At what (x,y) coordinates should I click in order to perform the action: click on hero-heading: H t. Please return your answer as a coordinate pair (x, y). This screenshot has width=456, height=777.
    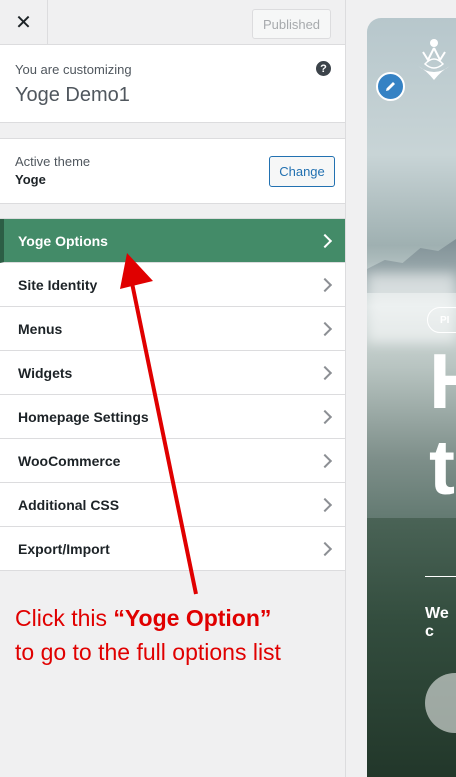
    Looking at the image, I should click on (442, 424).